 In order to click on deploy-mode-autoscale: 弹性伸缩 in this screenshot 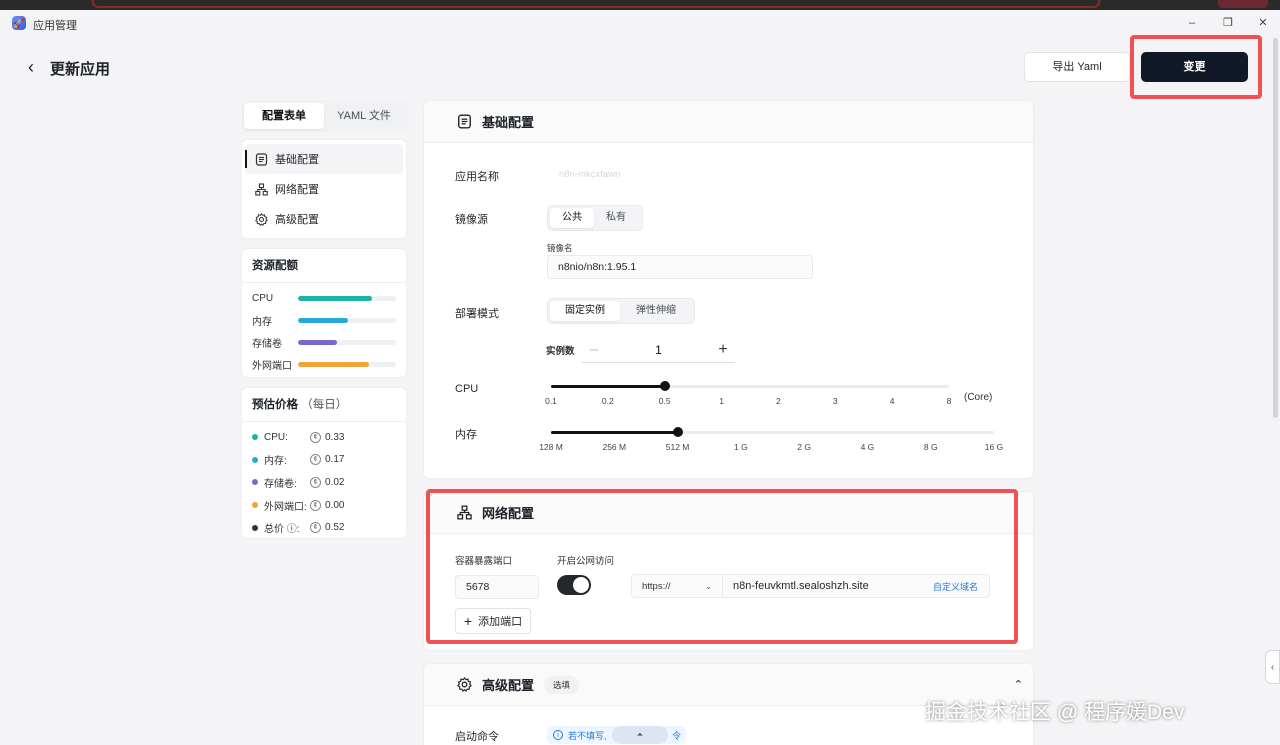, I will do `click(656, 311)`.